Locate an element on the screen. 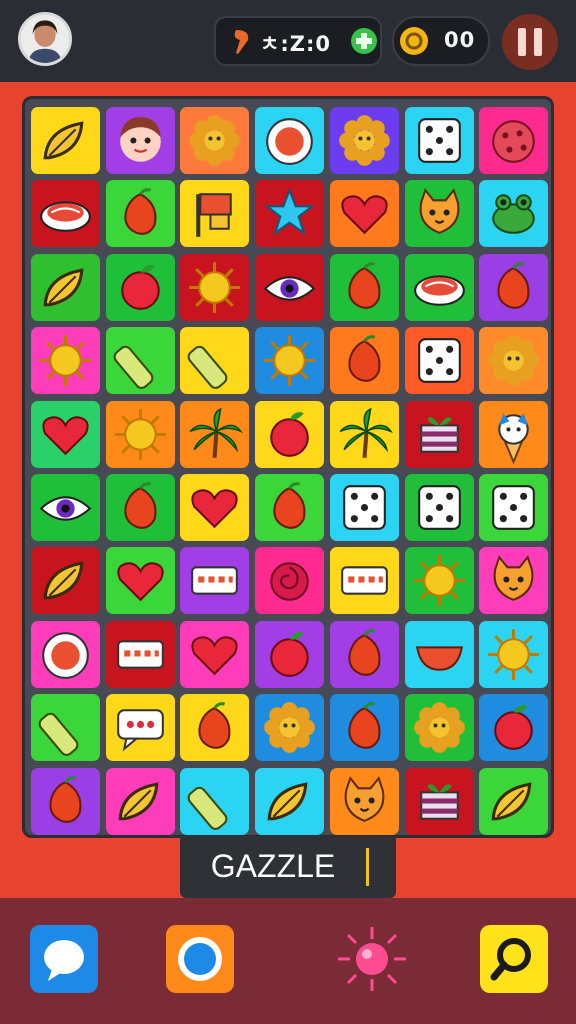 The height and width of the screenshot is (1024, 576). cat-icon is located at coordinates (439, 211).